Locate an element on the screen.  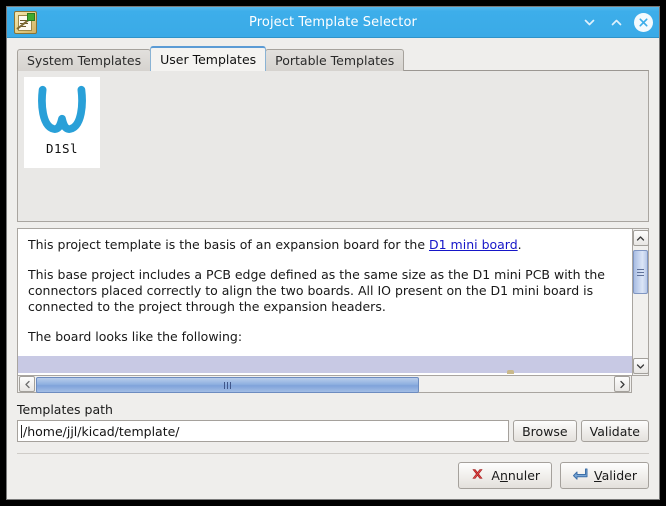
ok-button: Valider is located at coordinates (604, 475).